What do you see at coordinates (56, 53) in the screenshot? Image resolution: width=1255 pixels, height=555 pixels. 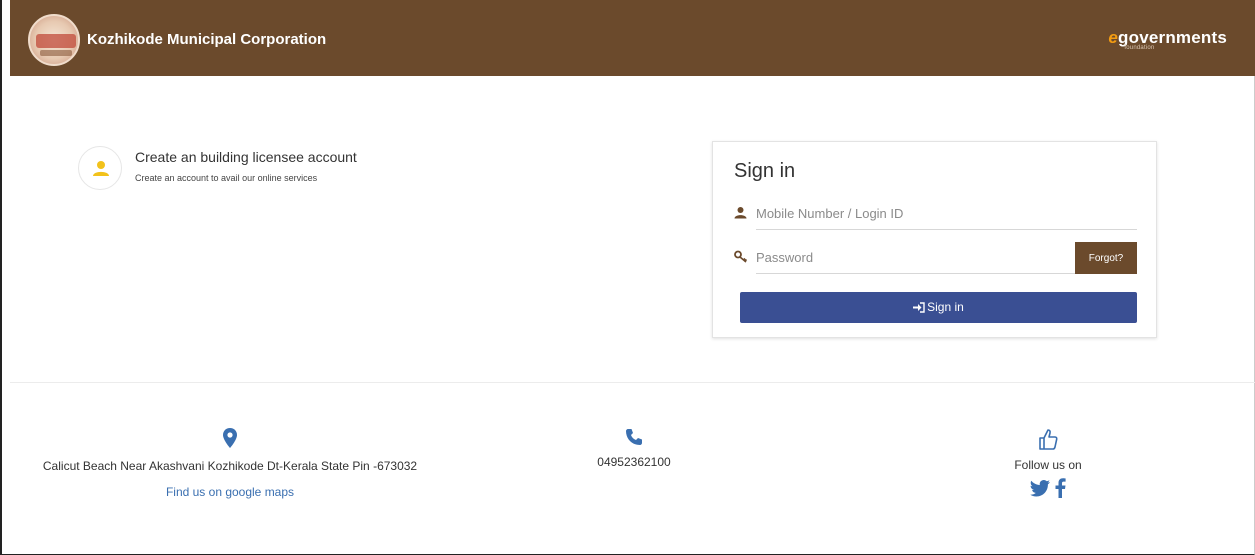 I see `logo-band-lower` at bounding box center [56, 53].